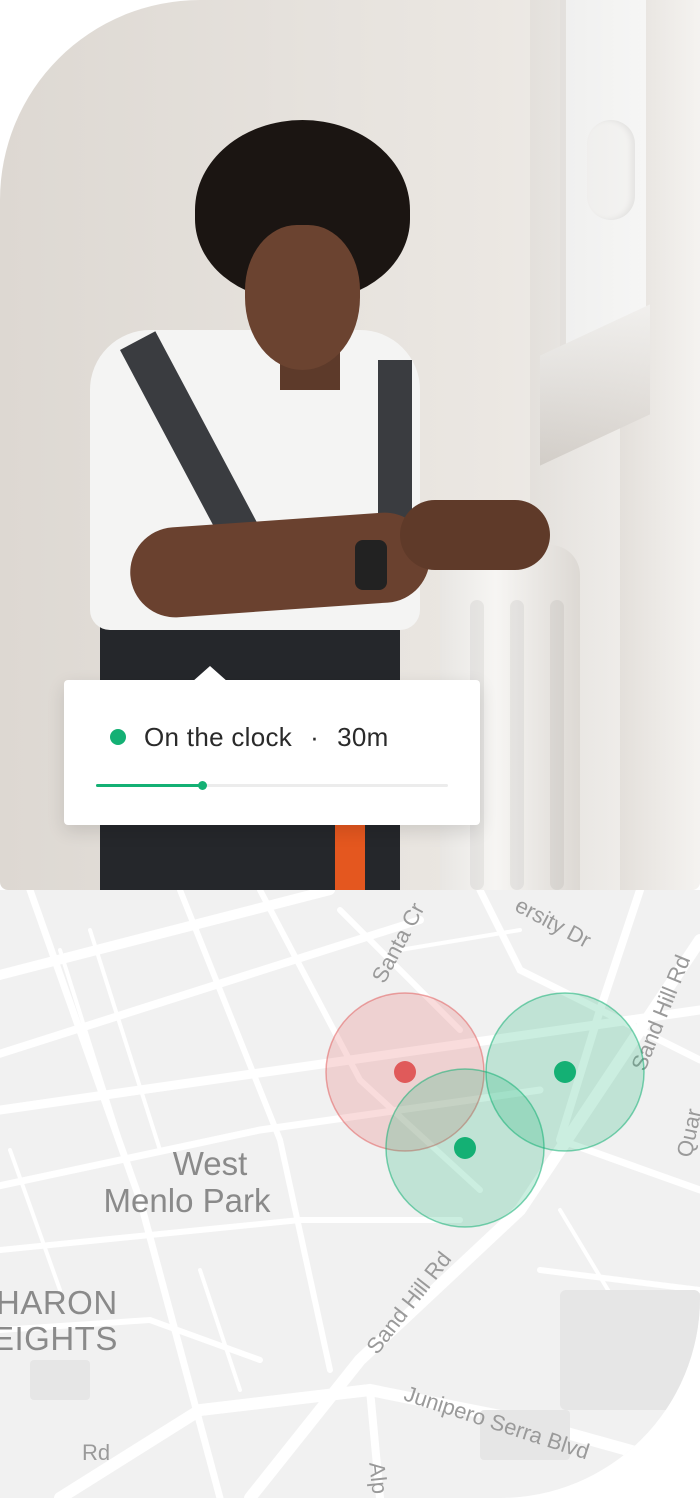 The height and width of the screenshot is (1498, 700). I want to click on progress-knob, so click(202, 785).